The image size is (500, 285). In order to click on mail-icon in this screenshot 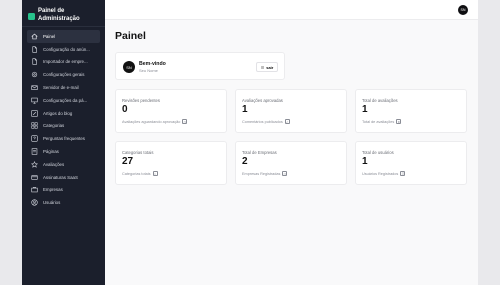, I will do `click(34, 87)`.